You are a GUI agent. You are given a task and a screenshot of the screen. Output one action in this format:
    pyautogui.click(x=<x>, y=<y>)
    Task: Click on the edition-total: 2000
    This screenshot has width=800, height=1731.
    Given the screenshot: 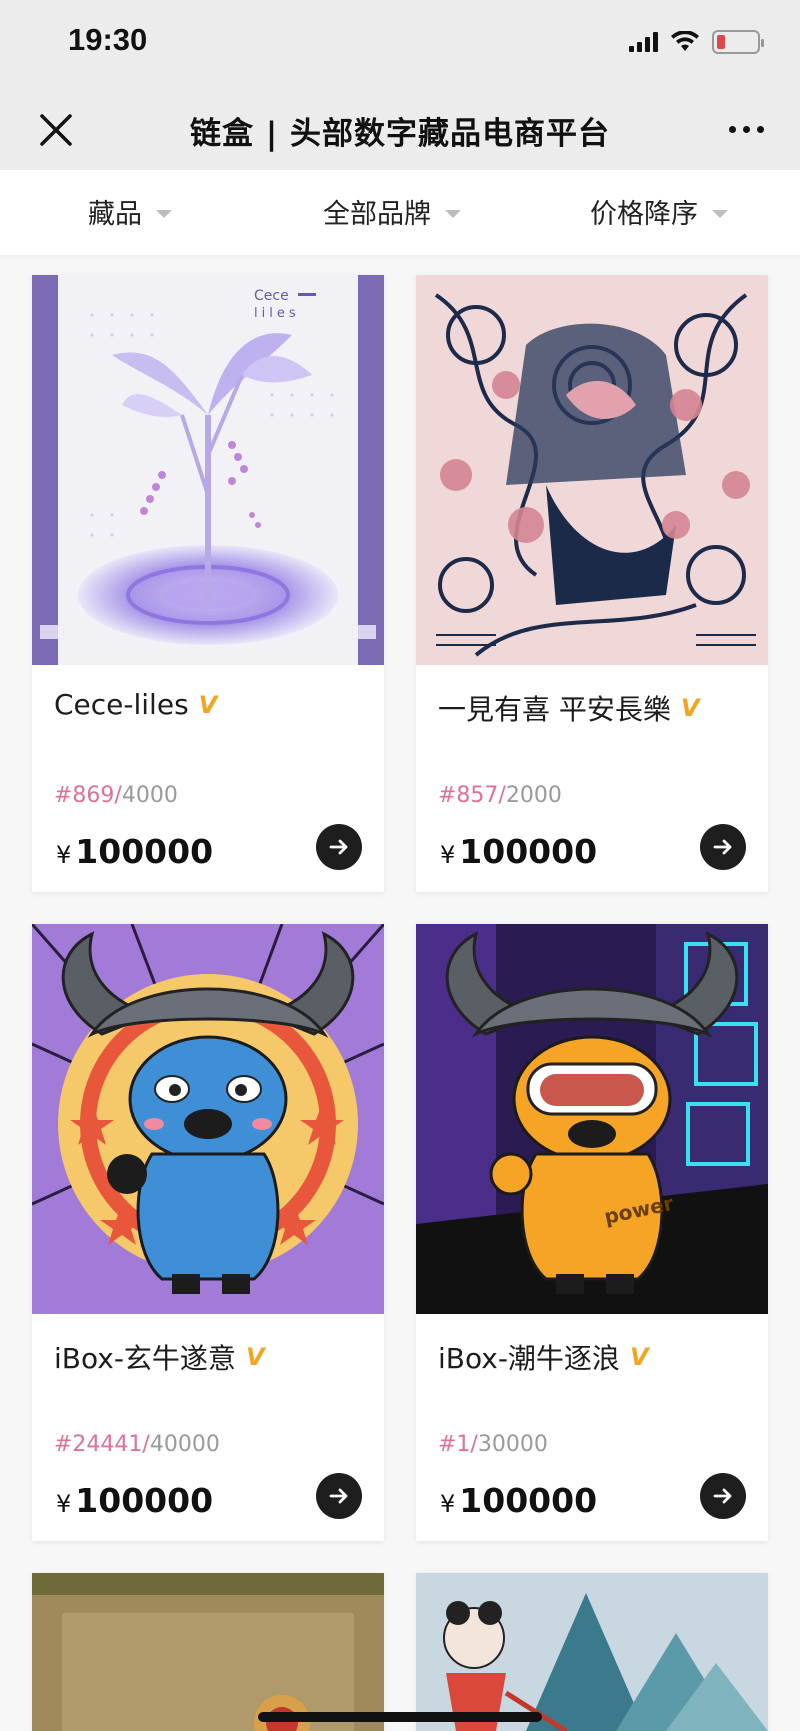 What is the action you would take?
    pyautogui.click(x=533, y=795)
    